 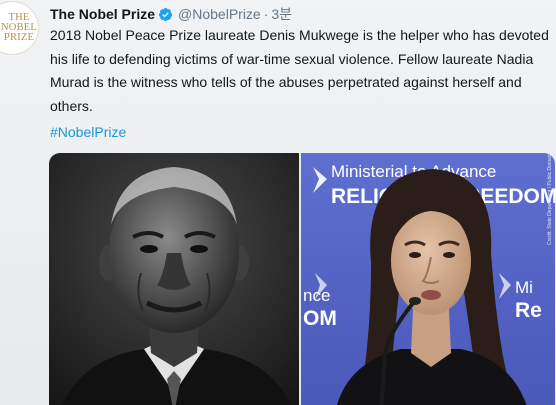 I want to click on avatar: THE NOBEL PRIZE, so click(x=19, y=28).